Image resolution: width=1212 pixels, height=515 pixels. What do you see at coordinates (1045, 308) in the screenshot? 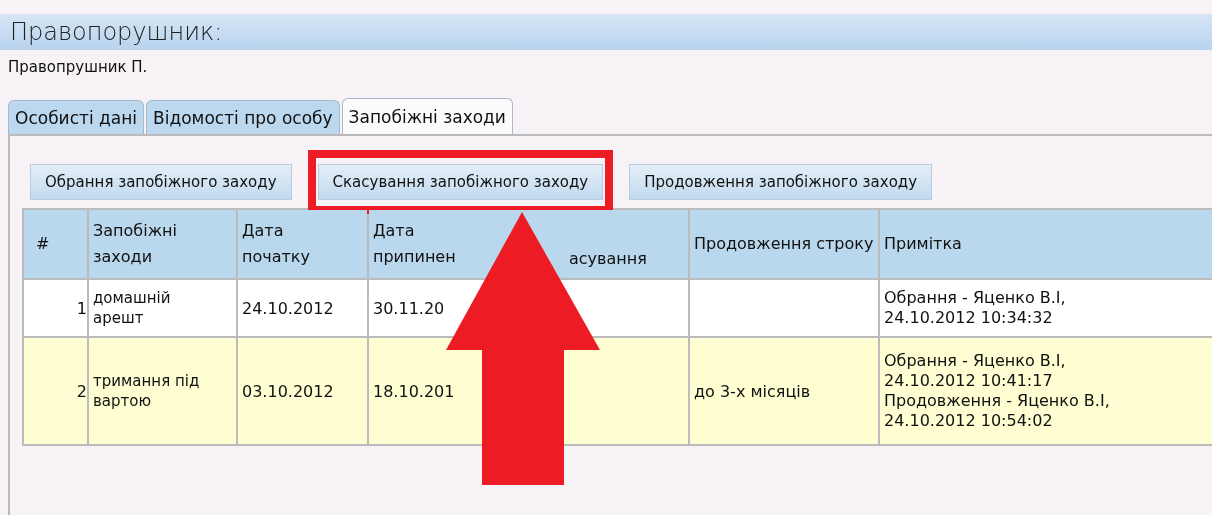
I see `table-cell: Обрання - Яценко В.І, 24.10.2012 10:34:32` at bounding box center [1045, 308].